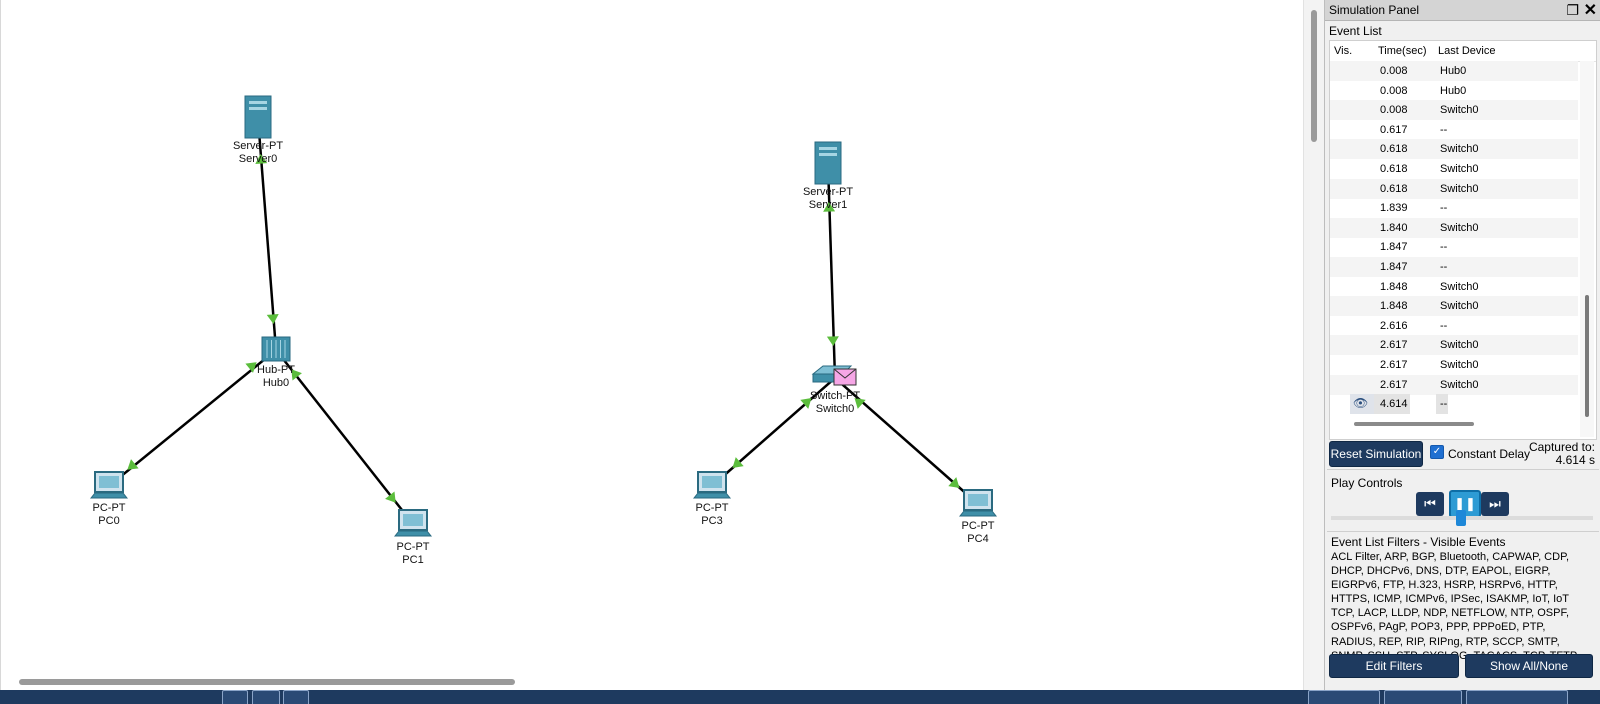 The height and width of the screenshot is (704, 1600). What do you see at coordinates (1313, 345) in the screenshot?
I see `workspace-vertical-scrollbar` at bounding box center [1313, 345].